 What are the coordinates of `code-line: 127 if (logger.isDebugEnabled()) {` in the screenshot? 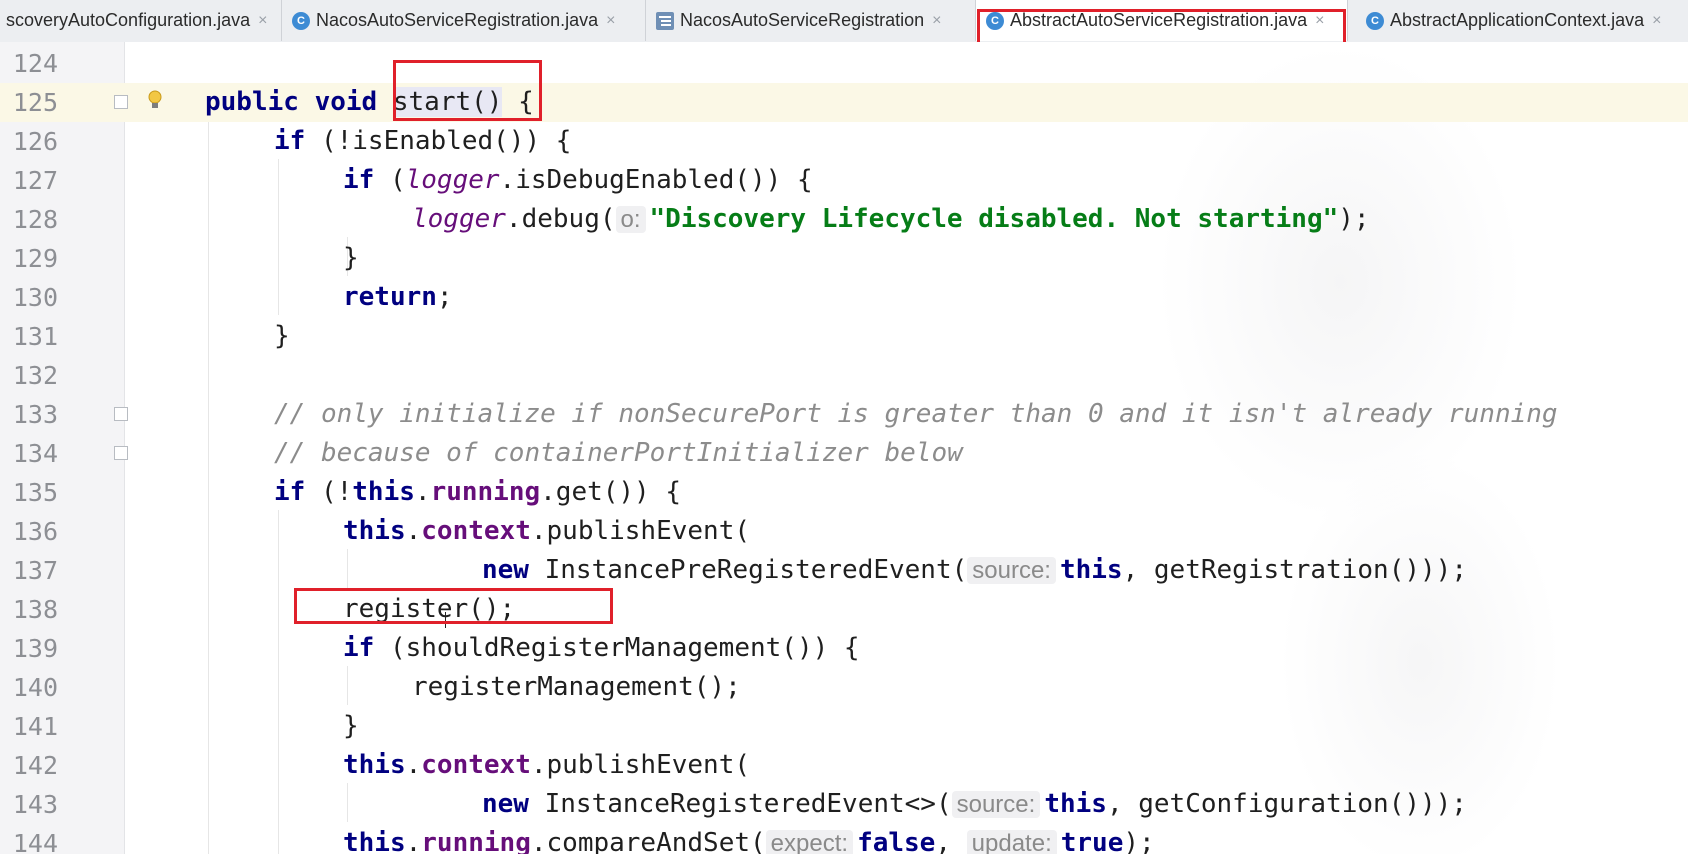 It's located at (844, 180).